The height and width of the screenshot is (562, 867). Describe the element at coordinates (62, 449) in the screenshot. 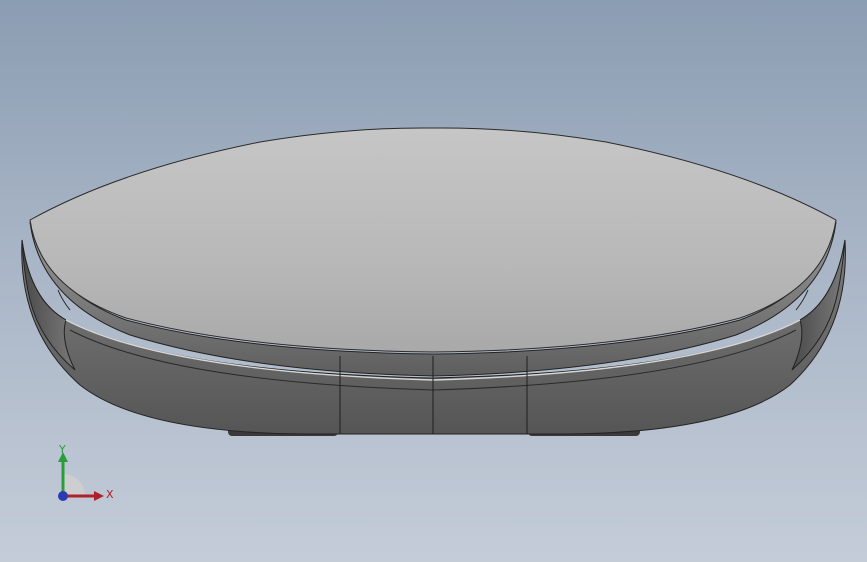

I see `y-axis-label: Y` at that location.